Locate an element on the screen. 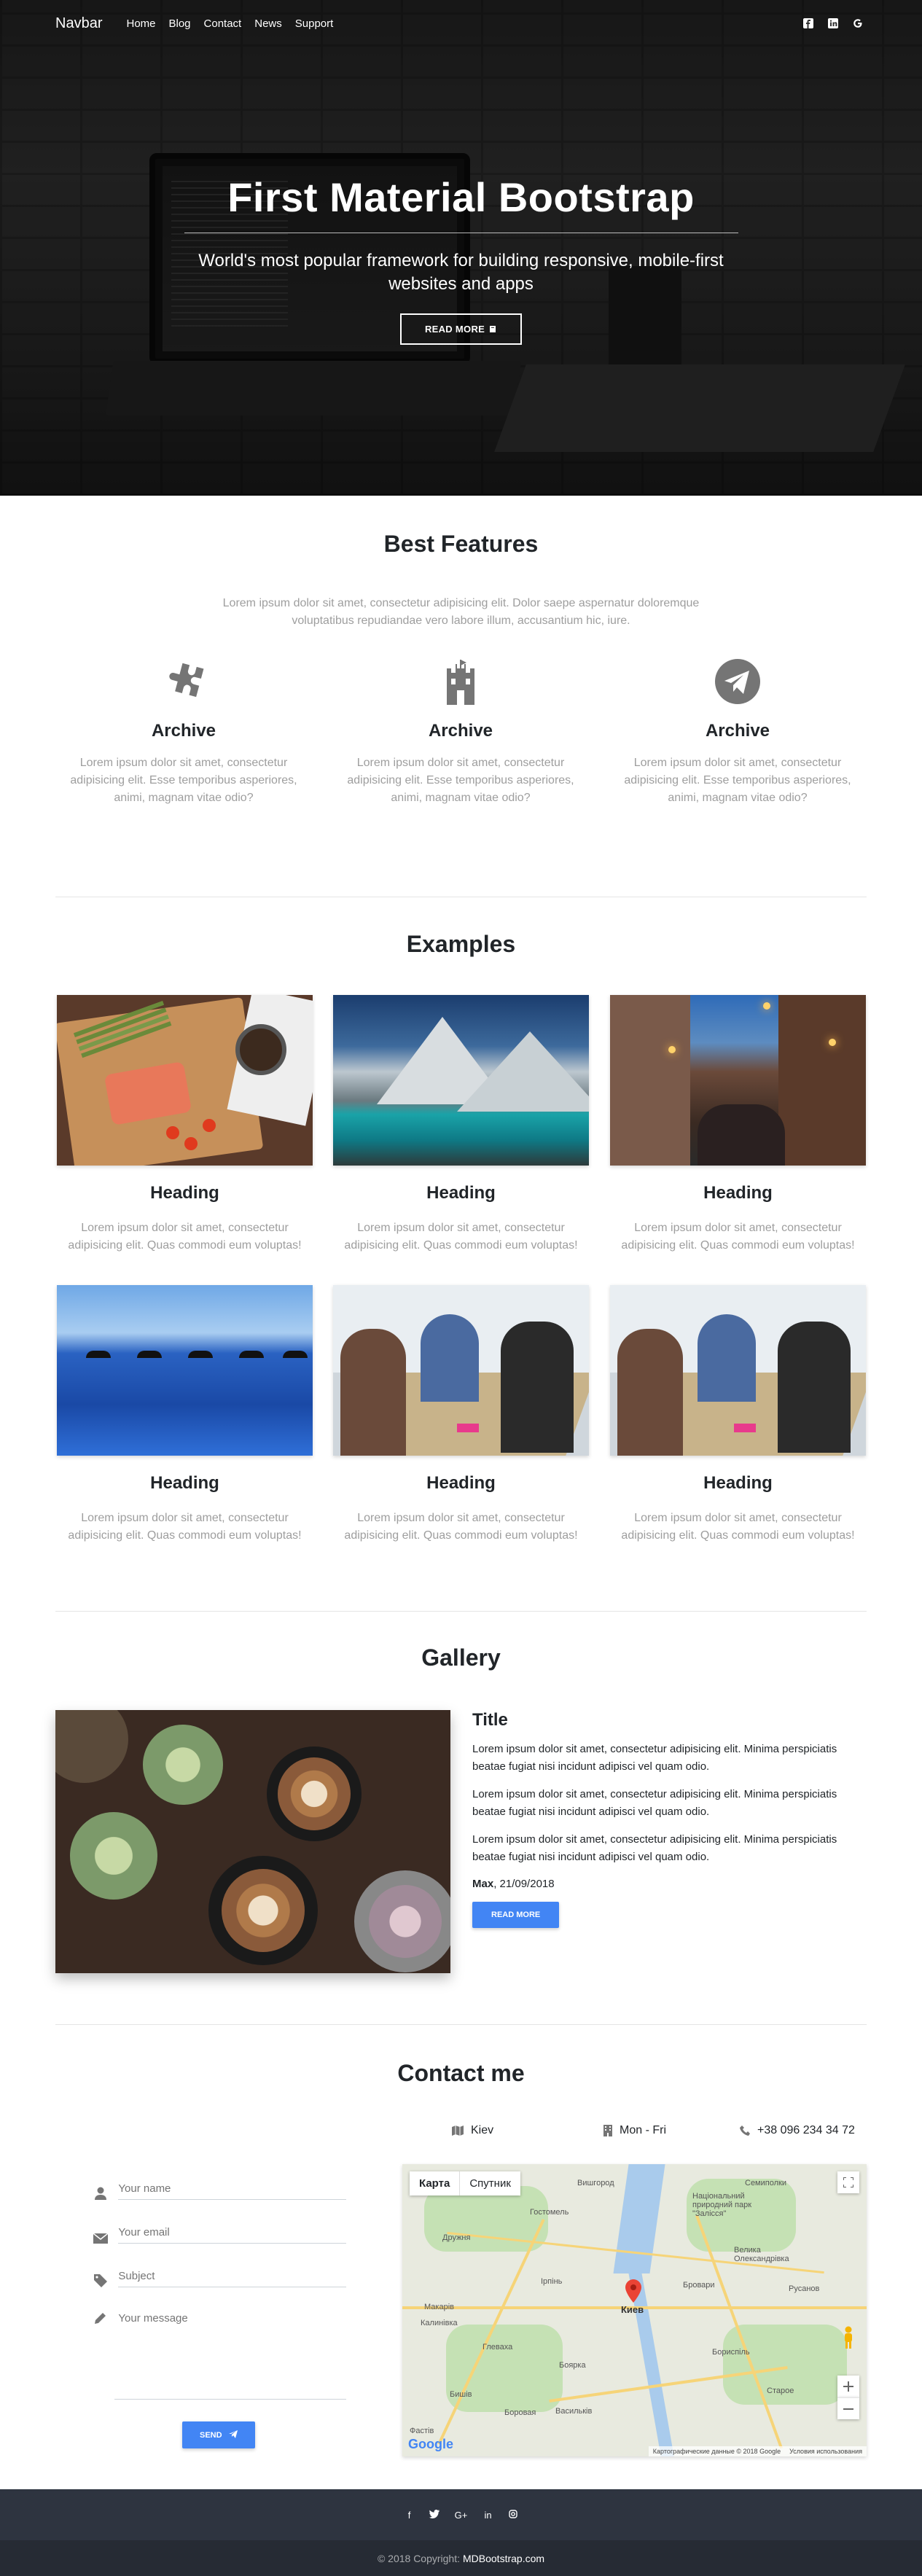 Image resolution: width=922 pixels, height=2576 pixels. food-image is located at coordinates (185, 1080).